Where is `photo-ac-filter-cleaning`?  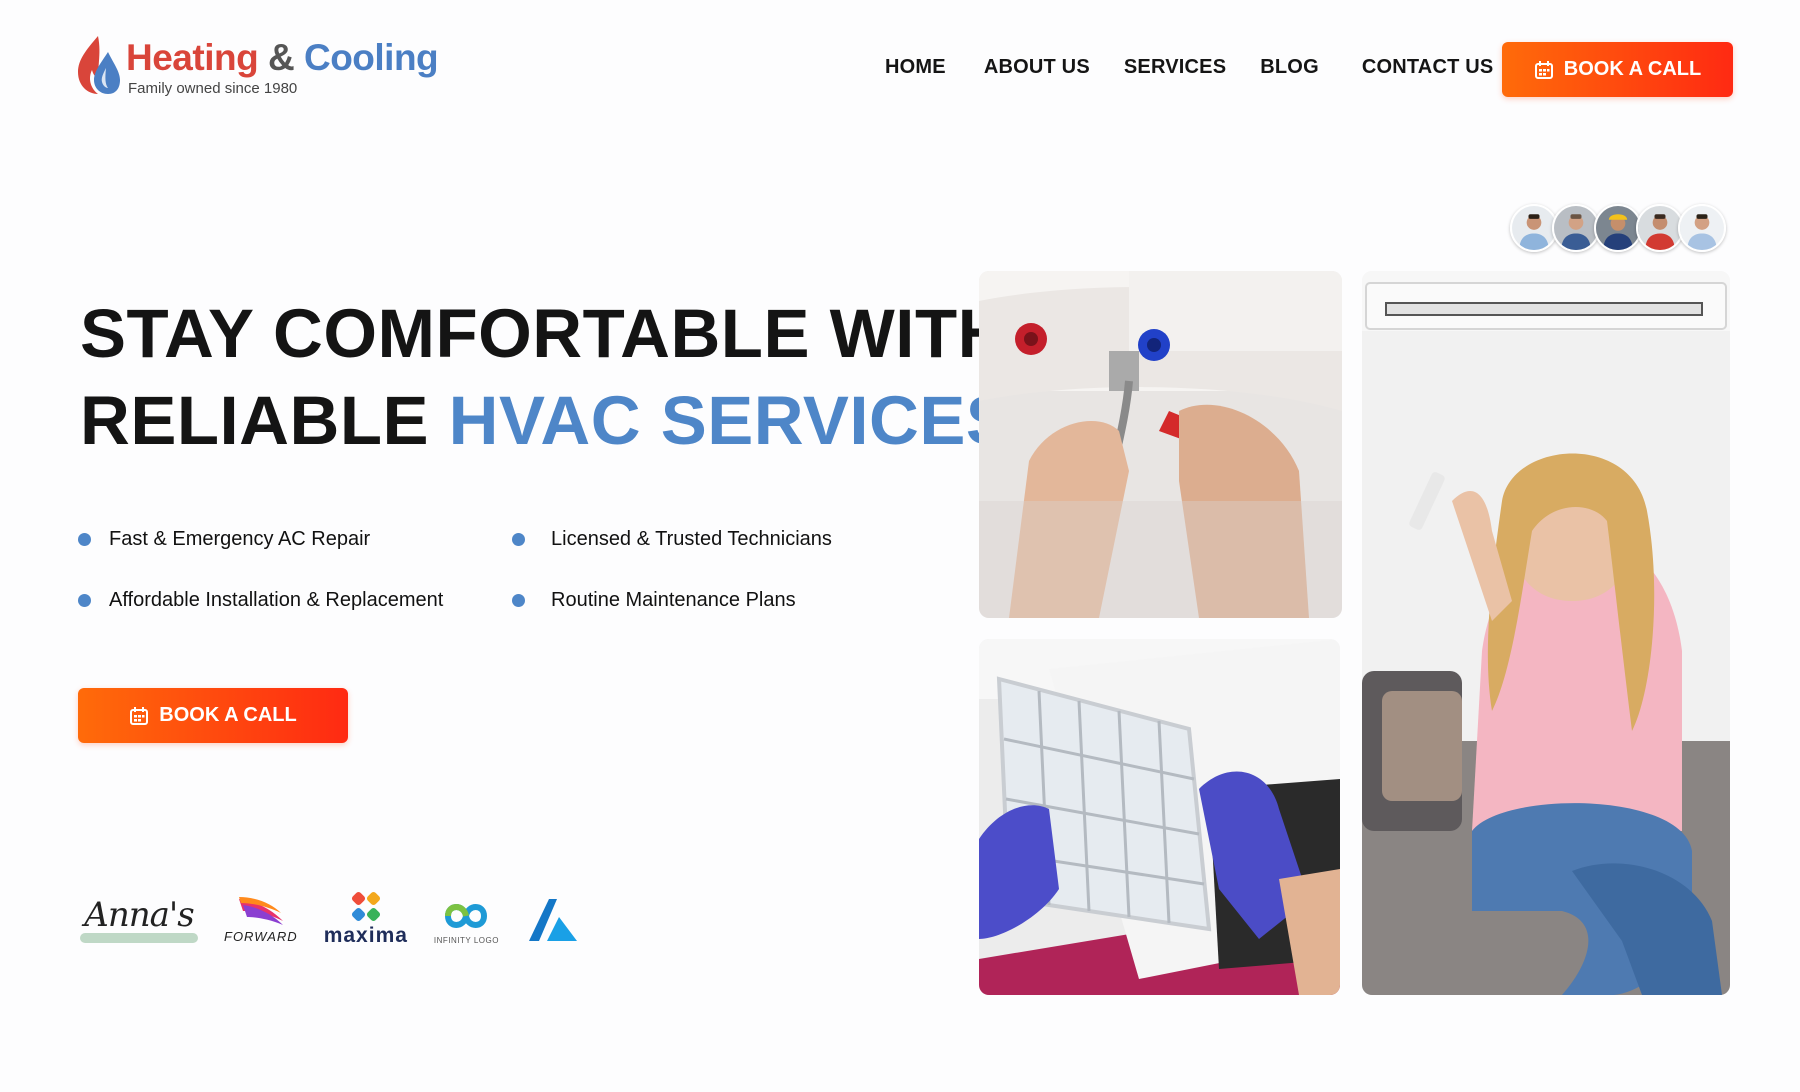
photo-ac-filter-cleaning is located at coordinates (1159, 817).